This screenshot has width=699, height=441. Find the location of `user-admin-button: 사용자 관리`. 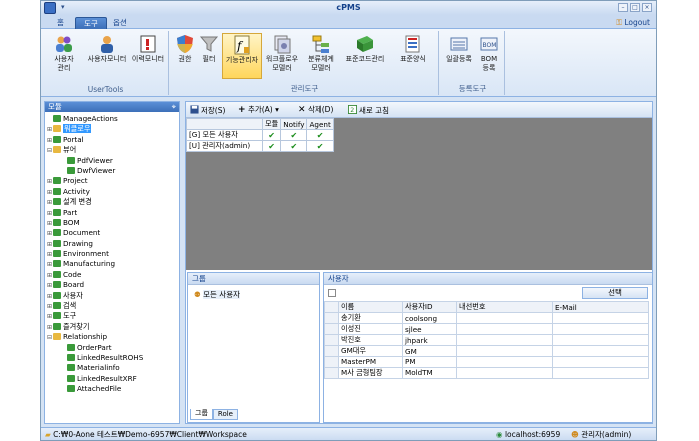

user-admin-button: 사용자 관리 is located at coordinates (64, 56).